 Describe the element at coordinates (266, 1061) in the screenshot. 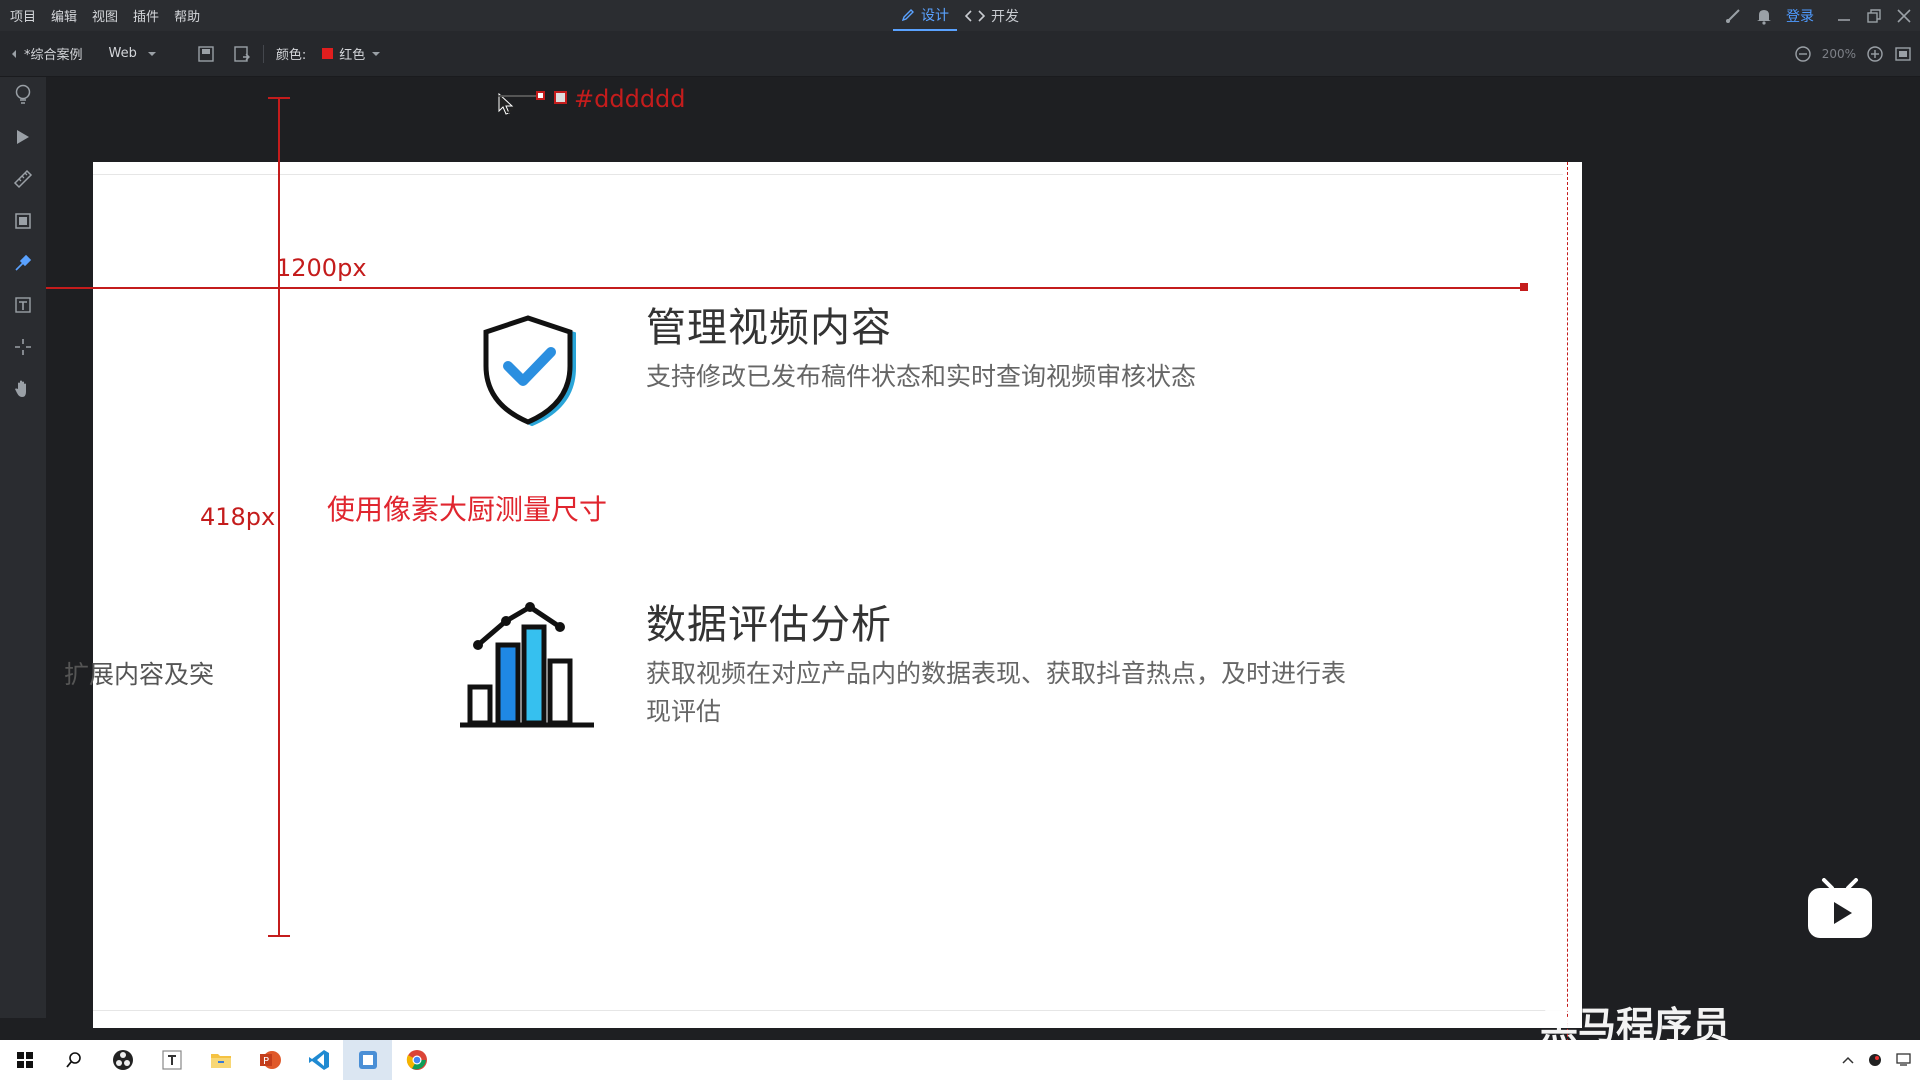

I see `svg-text: P` at that location.